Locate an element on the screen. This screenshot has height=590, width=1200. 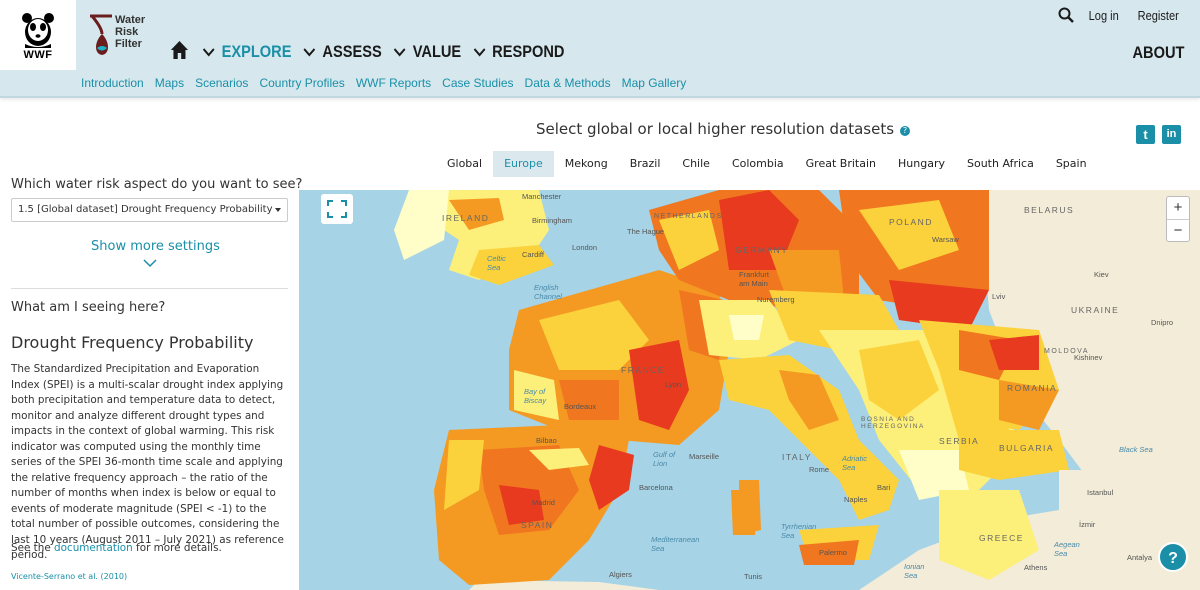
tab-colombia: Colombia is located at coordinates (758, 164).